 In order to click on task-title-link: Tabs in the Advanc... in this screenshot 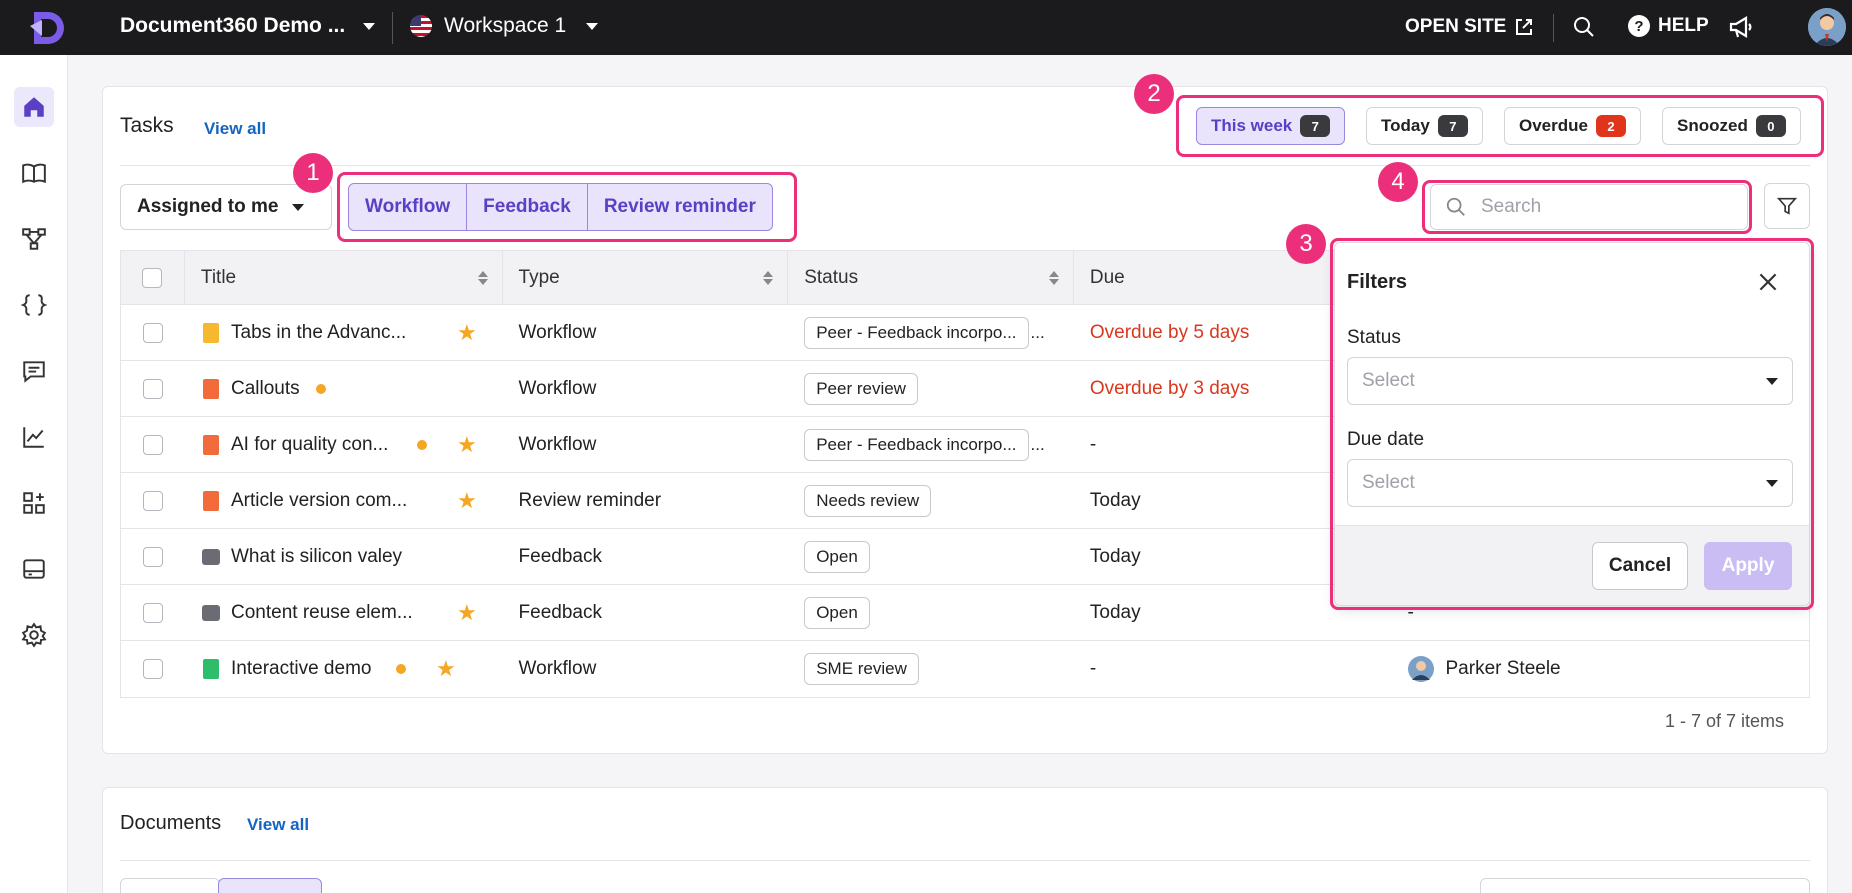, I will do `click(318, 333)`.